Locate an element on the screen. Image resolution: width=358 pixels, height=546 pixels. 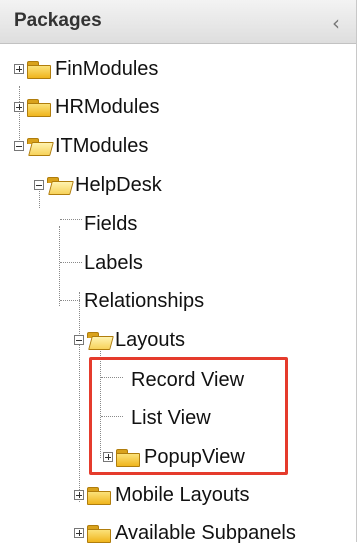
tree-node-mobile-layouts: Mobile Layouts is located at coordinates (162, 495).